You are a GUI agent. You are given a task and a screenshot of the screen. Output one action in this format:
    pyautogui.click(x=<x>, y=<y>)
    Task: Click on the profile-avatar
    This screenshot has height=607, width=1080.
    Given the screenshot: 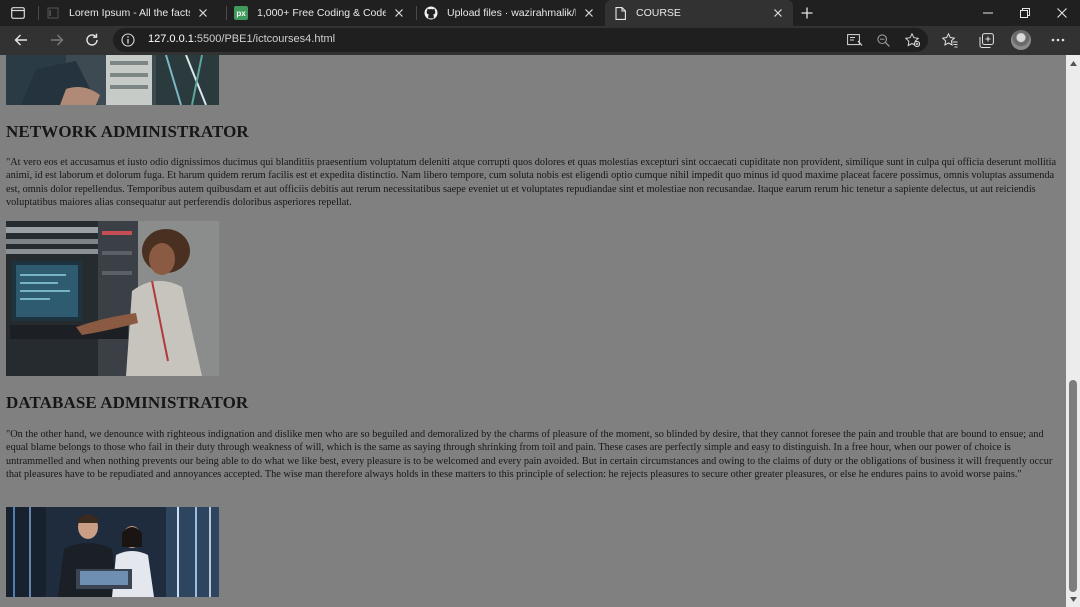 What is the action you would take?
    pyautogui.click(x=1021, y=40)
    